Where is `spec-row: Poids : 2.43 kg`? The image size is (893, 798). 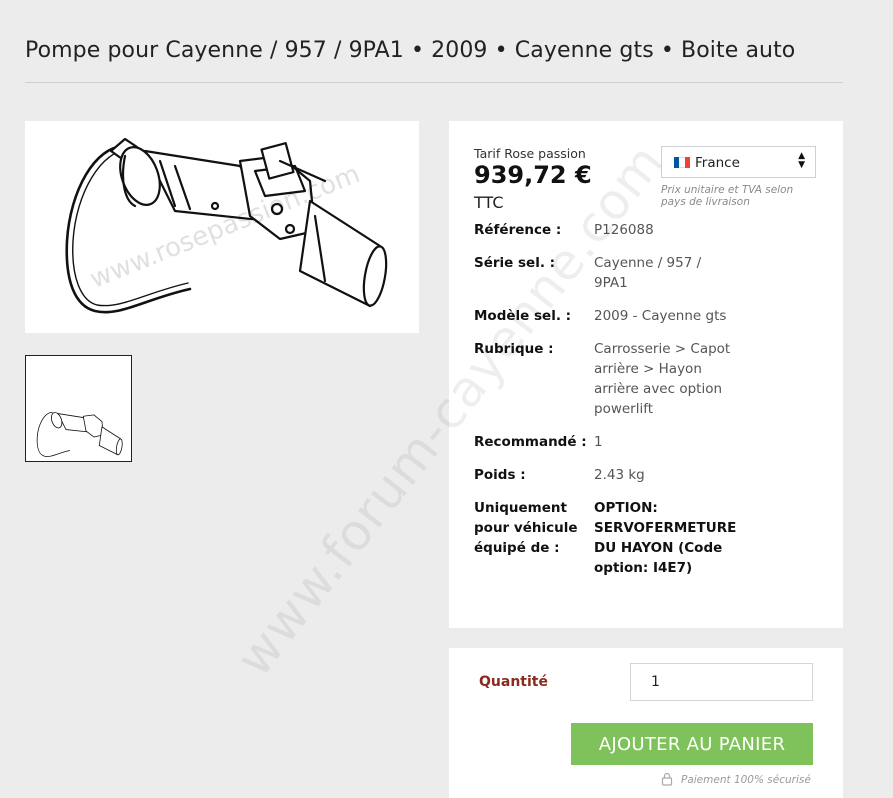 spec-row: Poids : 2.43 kg is located at coordinates (649, 475).